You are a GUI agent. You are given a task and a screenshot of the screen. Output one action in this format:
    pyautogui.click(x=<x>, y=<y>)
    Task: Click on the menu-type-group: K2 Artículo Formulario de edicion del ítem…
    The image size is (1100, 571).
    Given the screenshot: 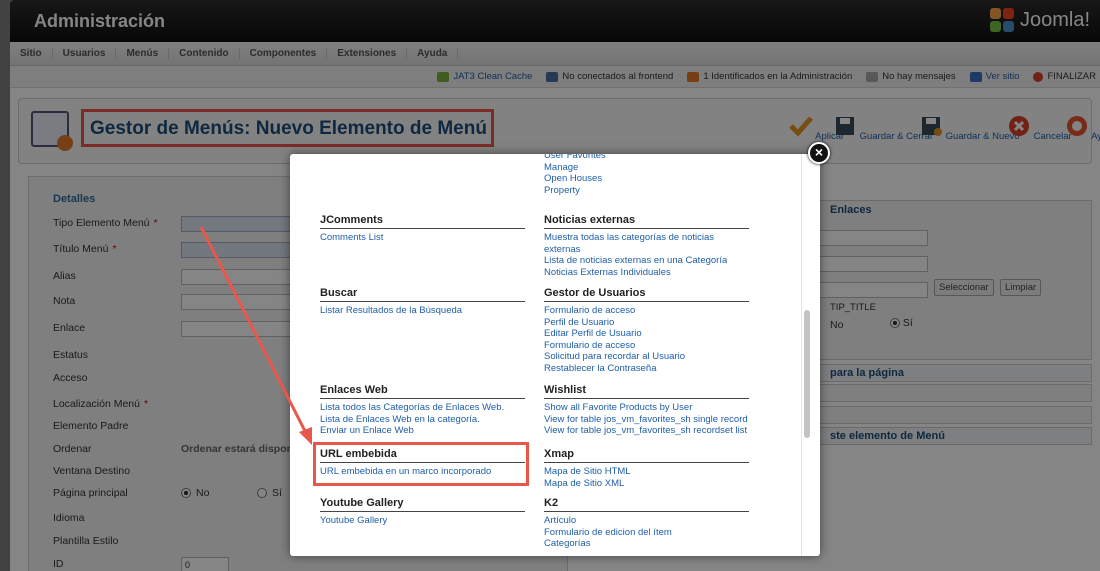 What is the action you would take?
    pyautogui.click(x=646, y=523)
    